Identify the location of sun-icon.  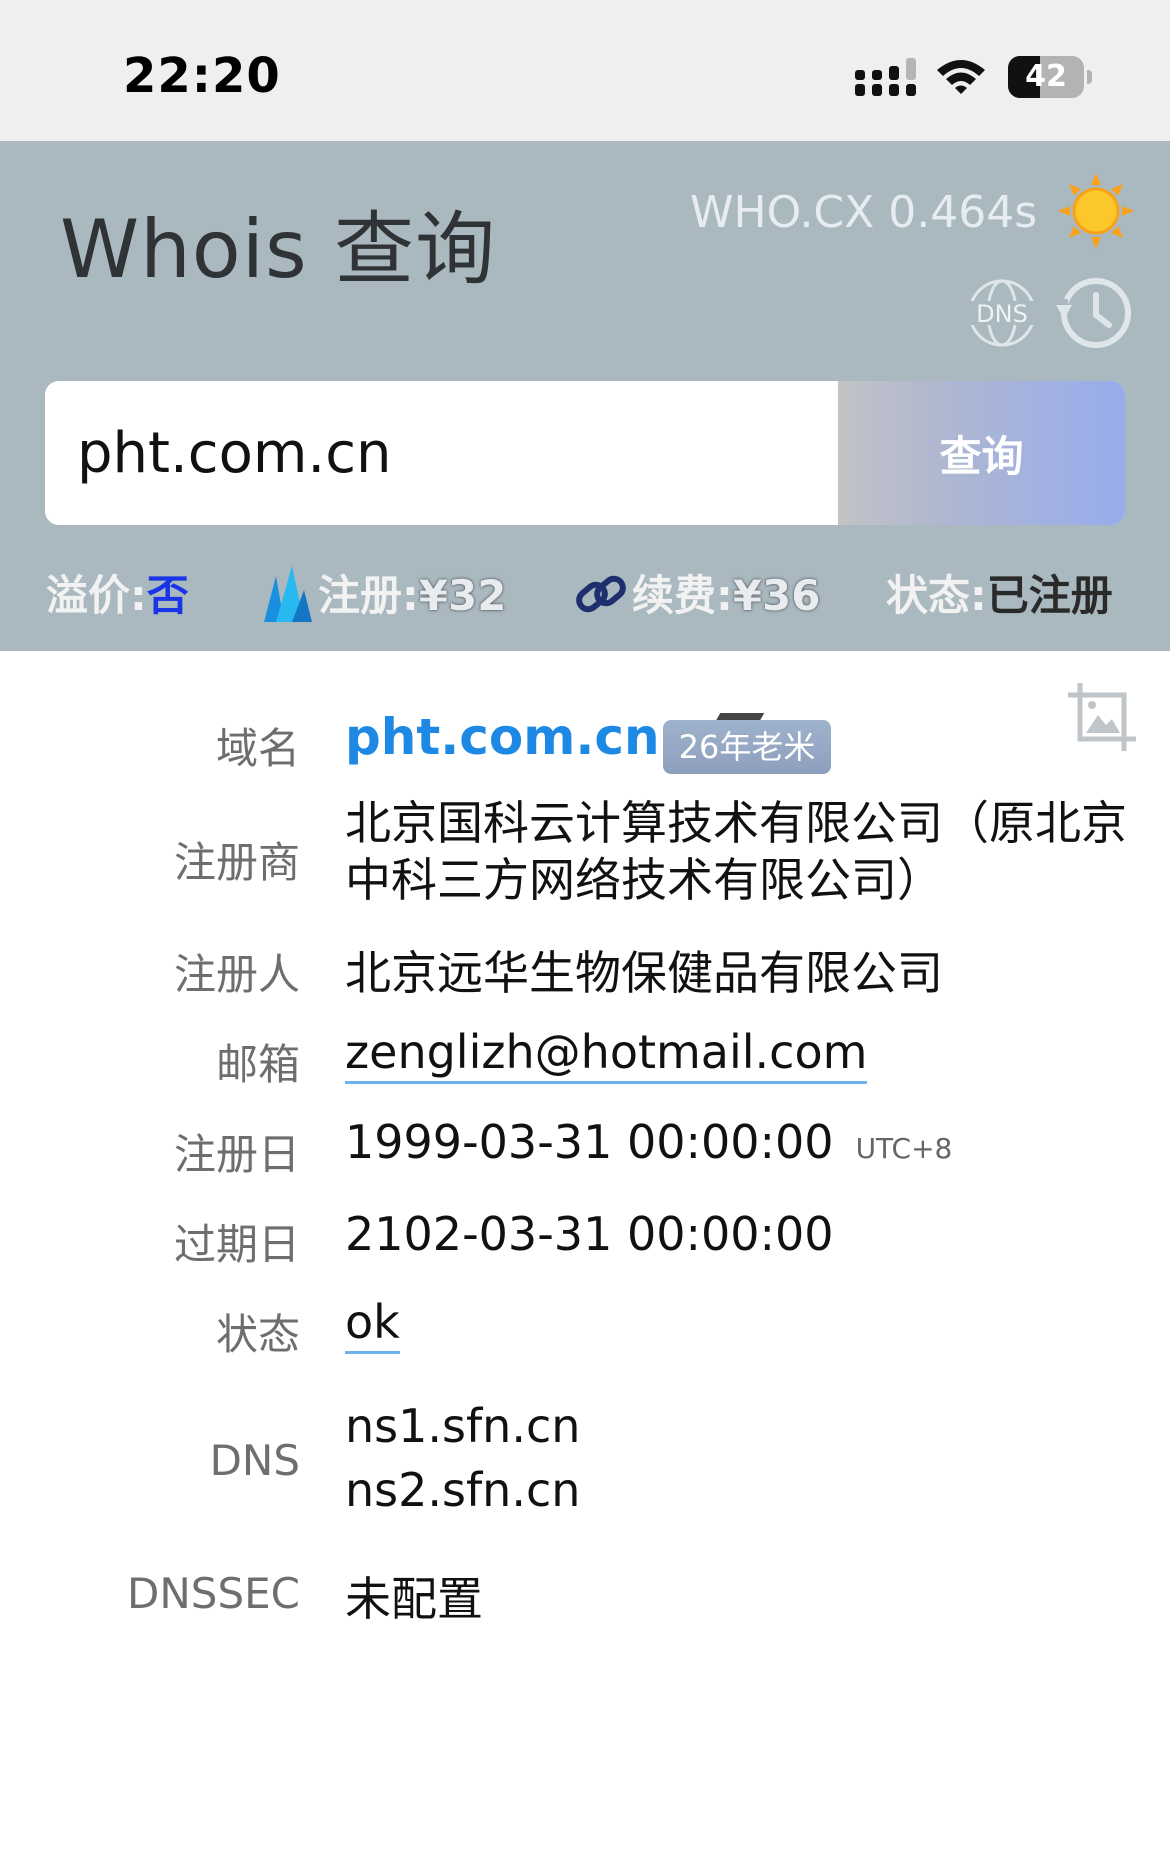
(1096, 211).